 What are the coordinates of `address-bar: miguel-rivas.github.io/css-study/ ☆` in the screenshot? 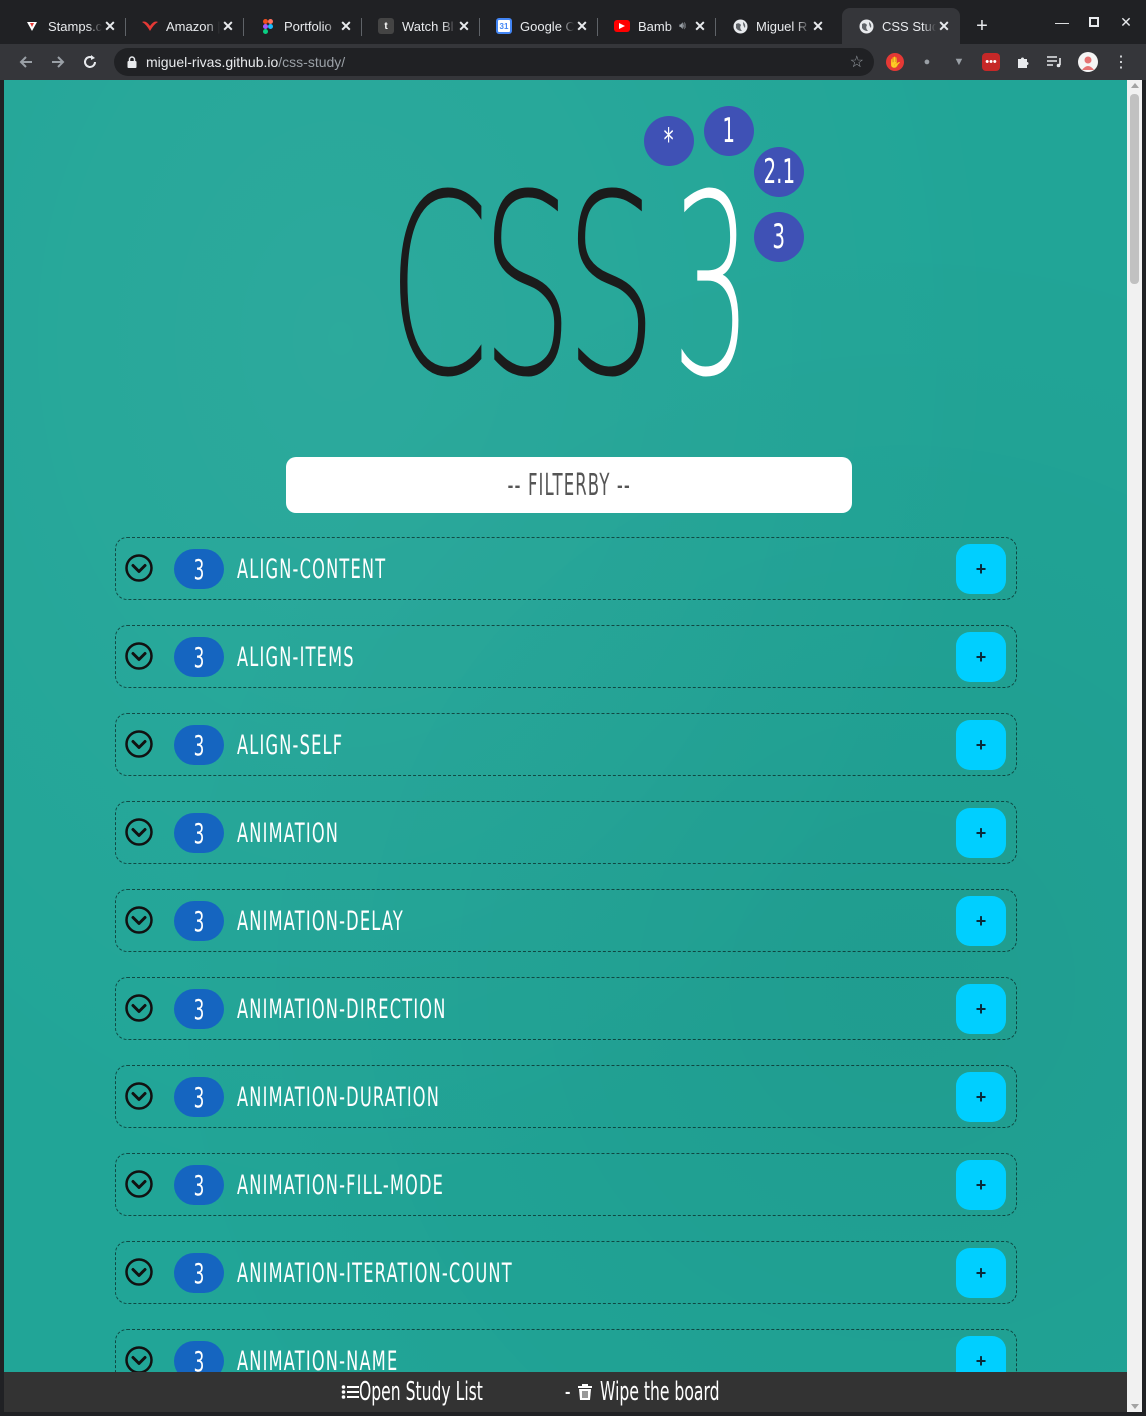 It's located at (494, 62).